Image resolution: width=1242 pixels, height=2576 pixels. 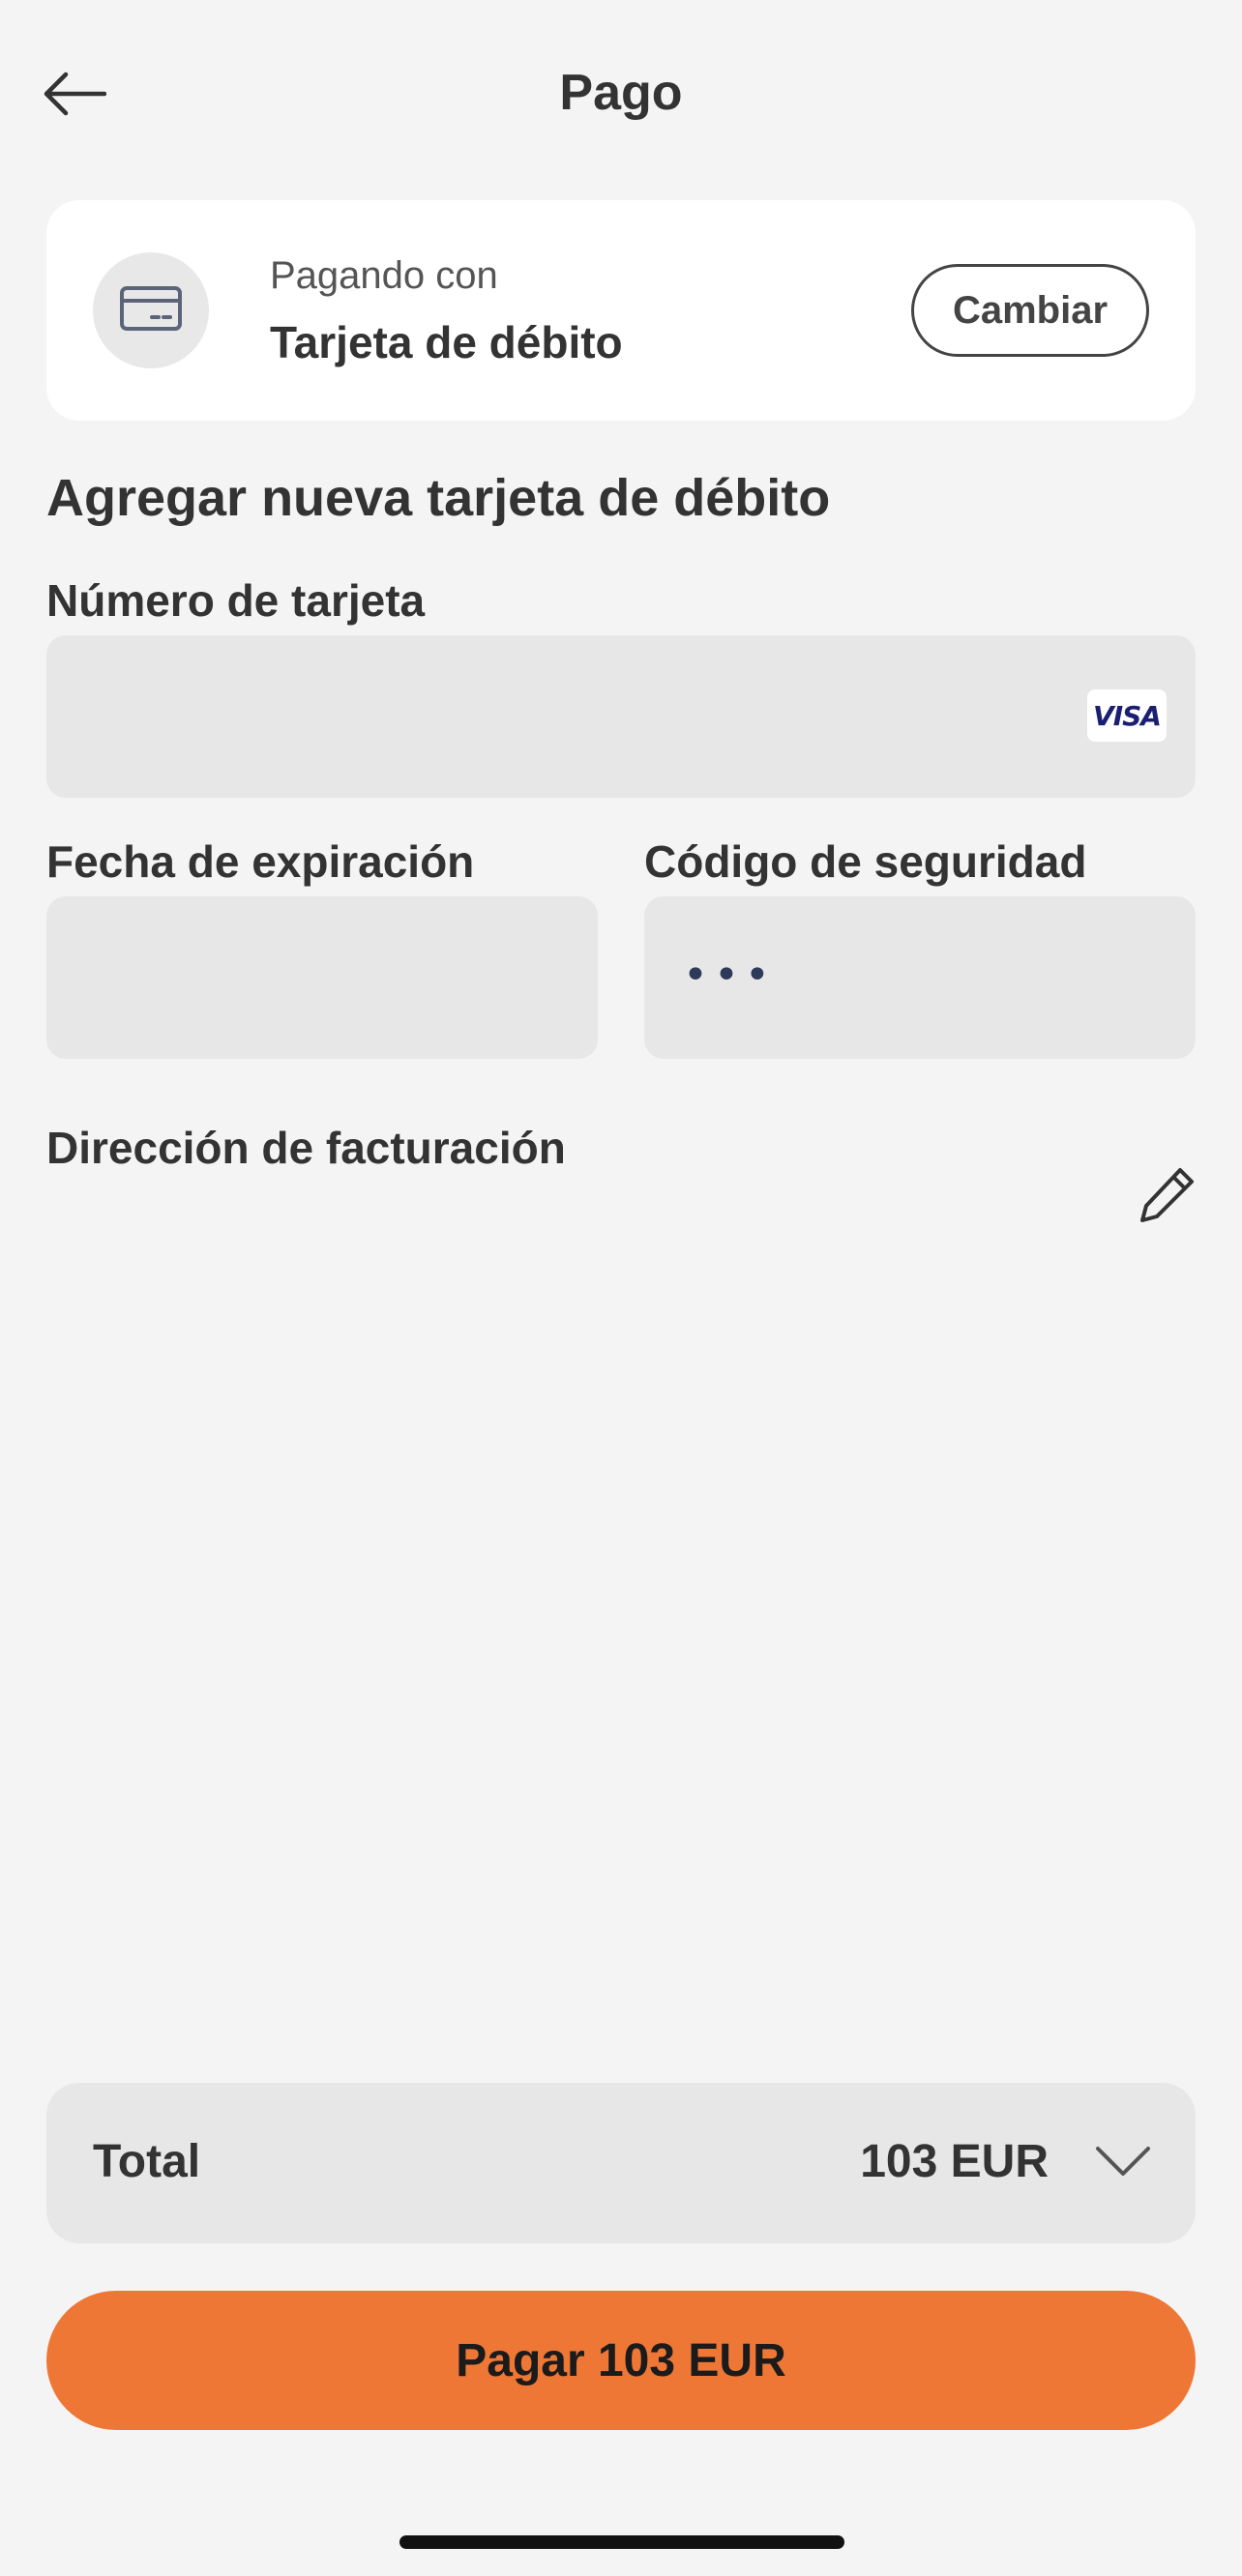 I want to click on billing-address-label: Dirección de facturación, so click(x=306, y=1148).